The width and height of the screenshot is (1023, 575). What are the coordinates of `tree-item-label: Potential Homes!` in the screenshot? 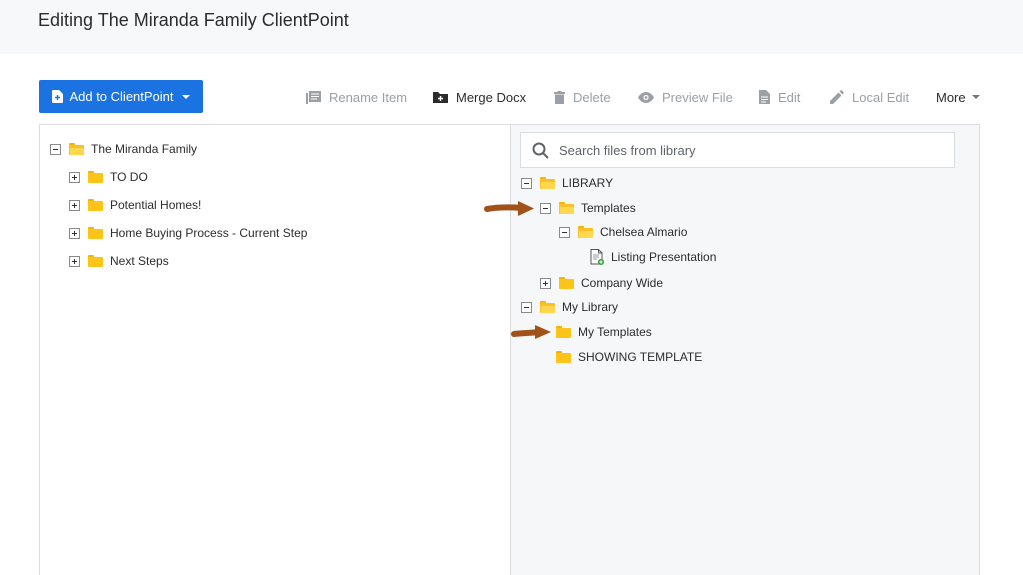 It's located at (156, 205).